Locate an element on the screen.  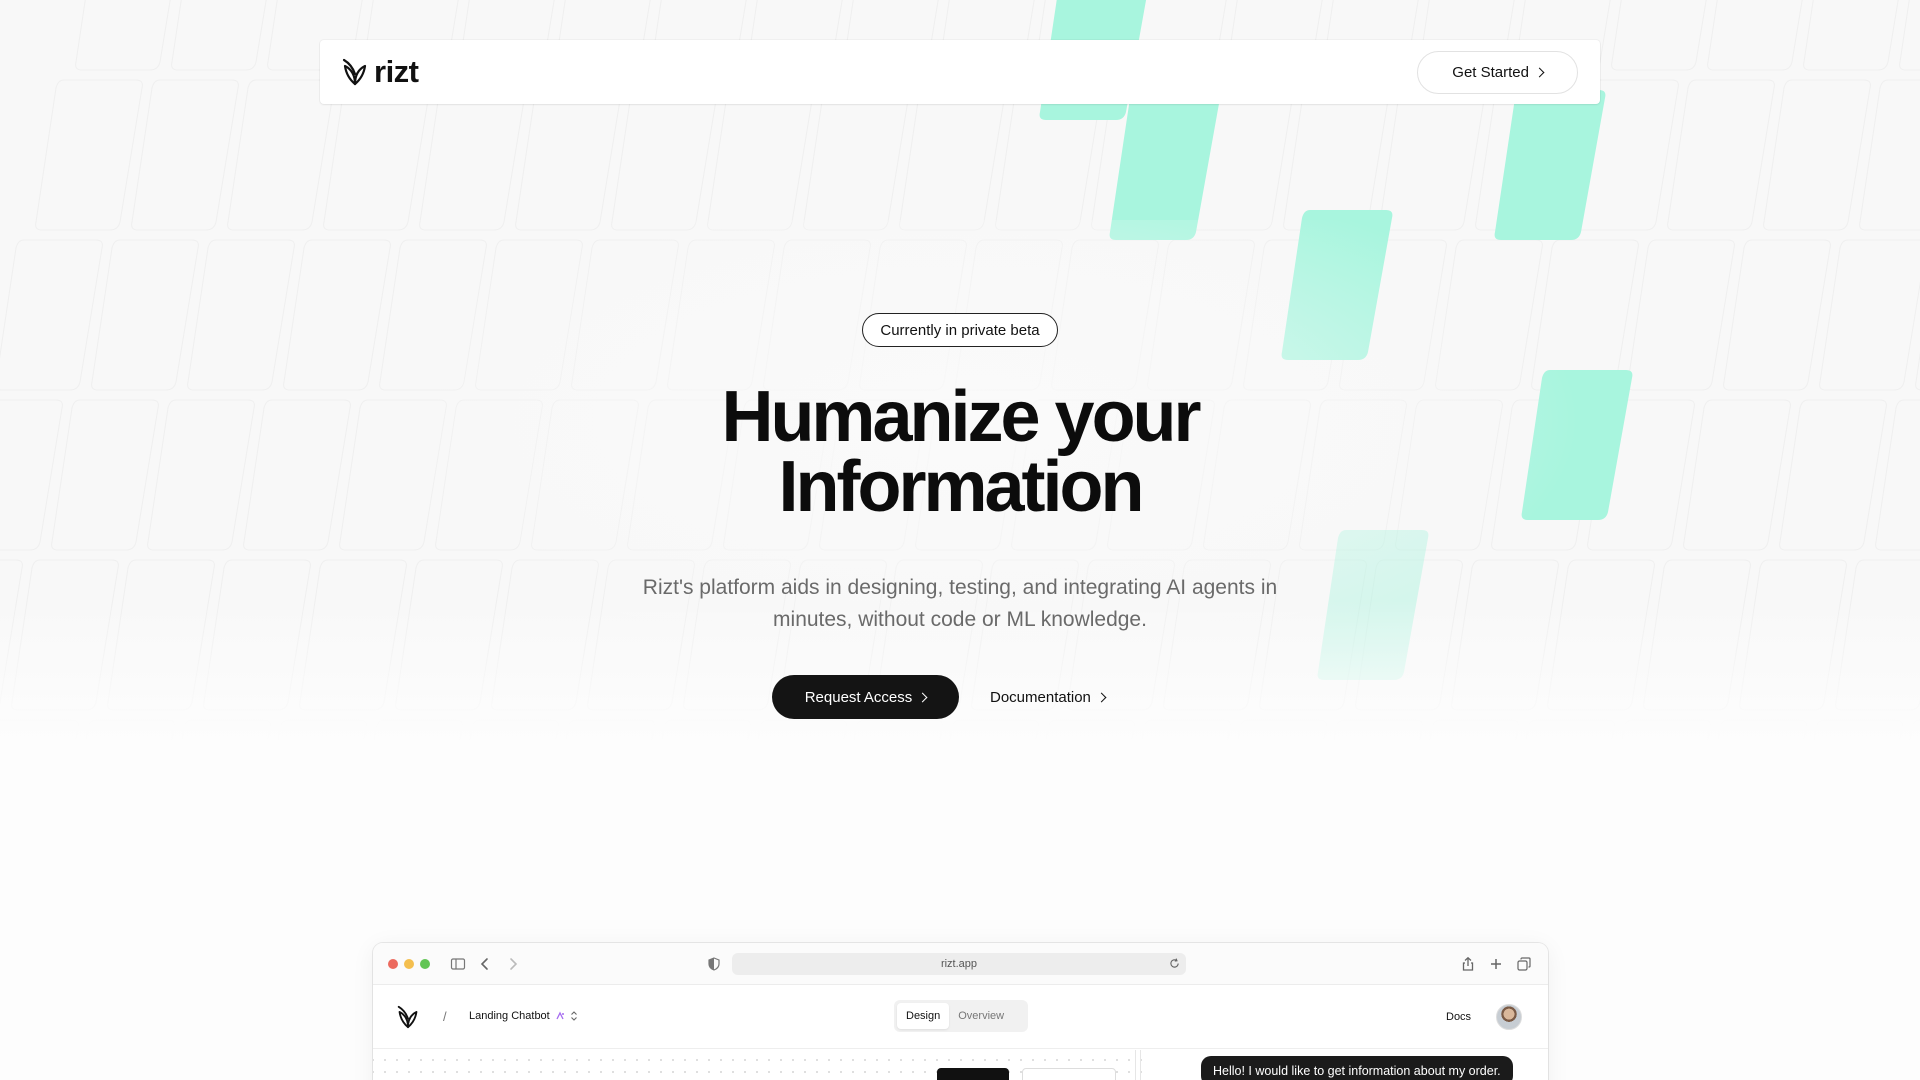
maximize-window-dot is located at coordinates (425, 963).